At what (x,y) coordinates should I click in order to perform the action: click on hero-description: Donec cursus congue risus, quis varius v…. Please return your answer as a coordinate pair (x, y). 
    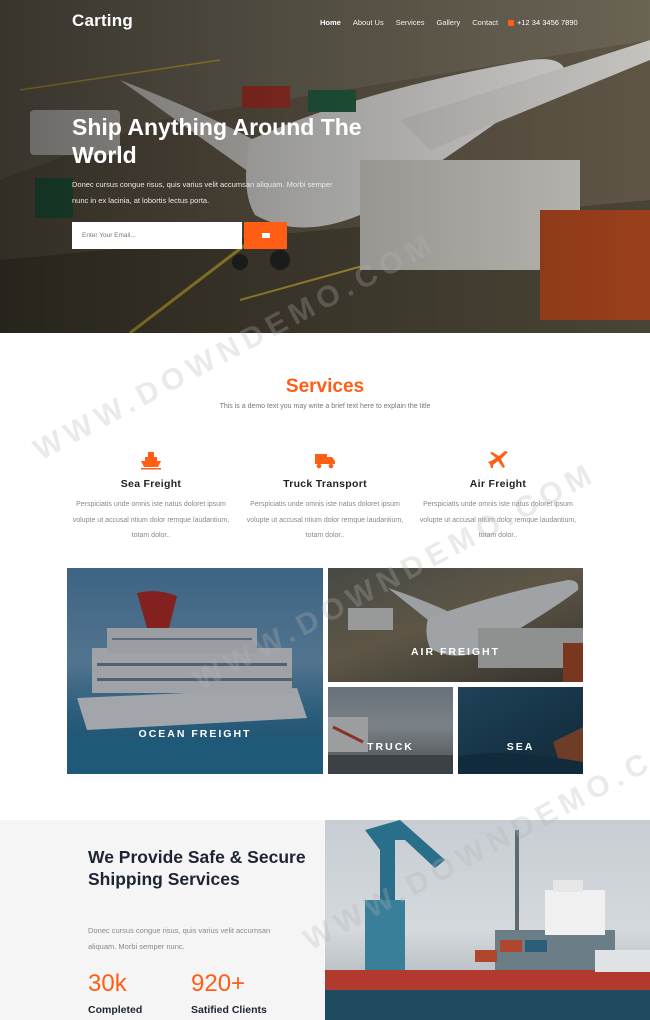
    Looking at the image, I should click on (202, 192).